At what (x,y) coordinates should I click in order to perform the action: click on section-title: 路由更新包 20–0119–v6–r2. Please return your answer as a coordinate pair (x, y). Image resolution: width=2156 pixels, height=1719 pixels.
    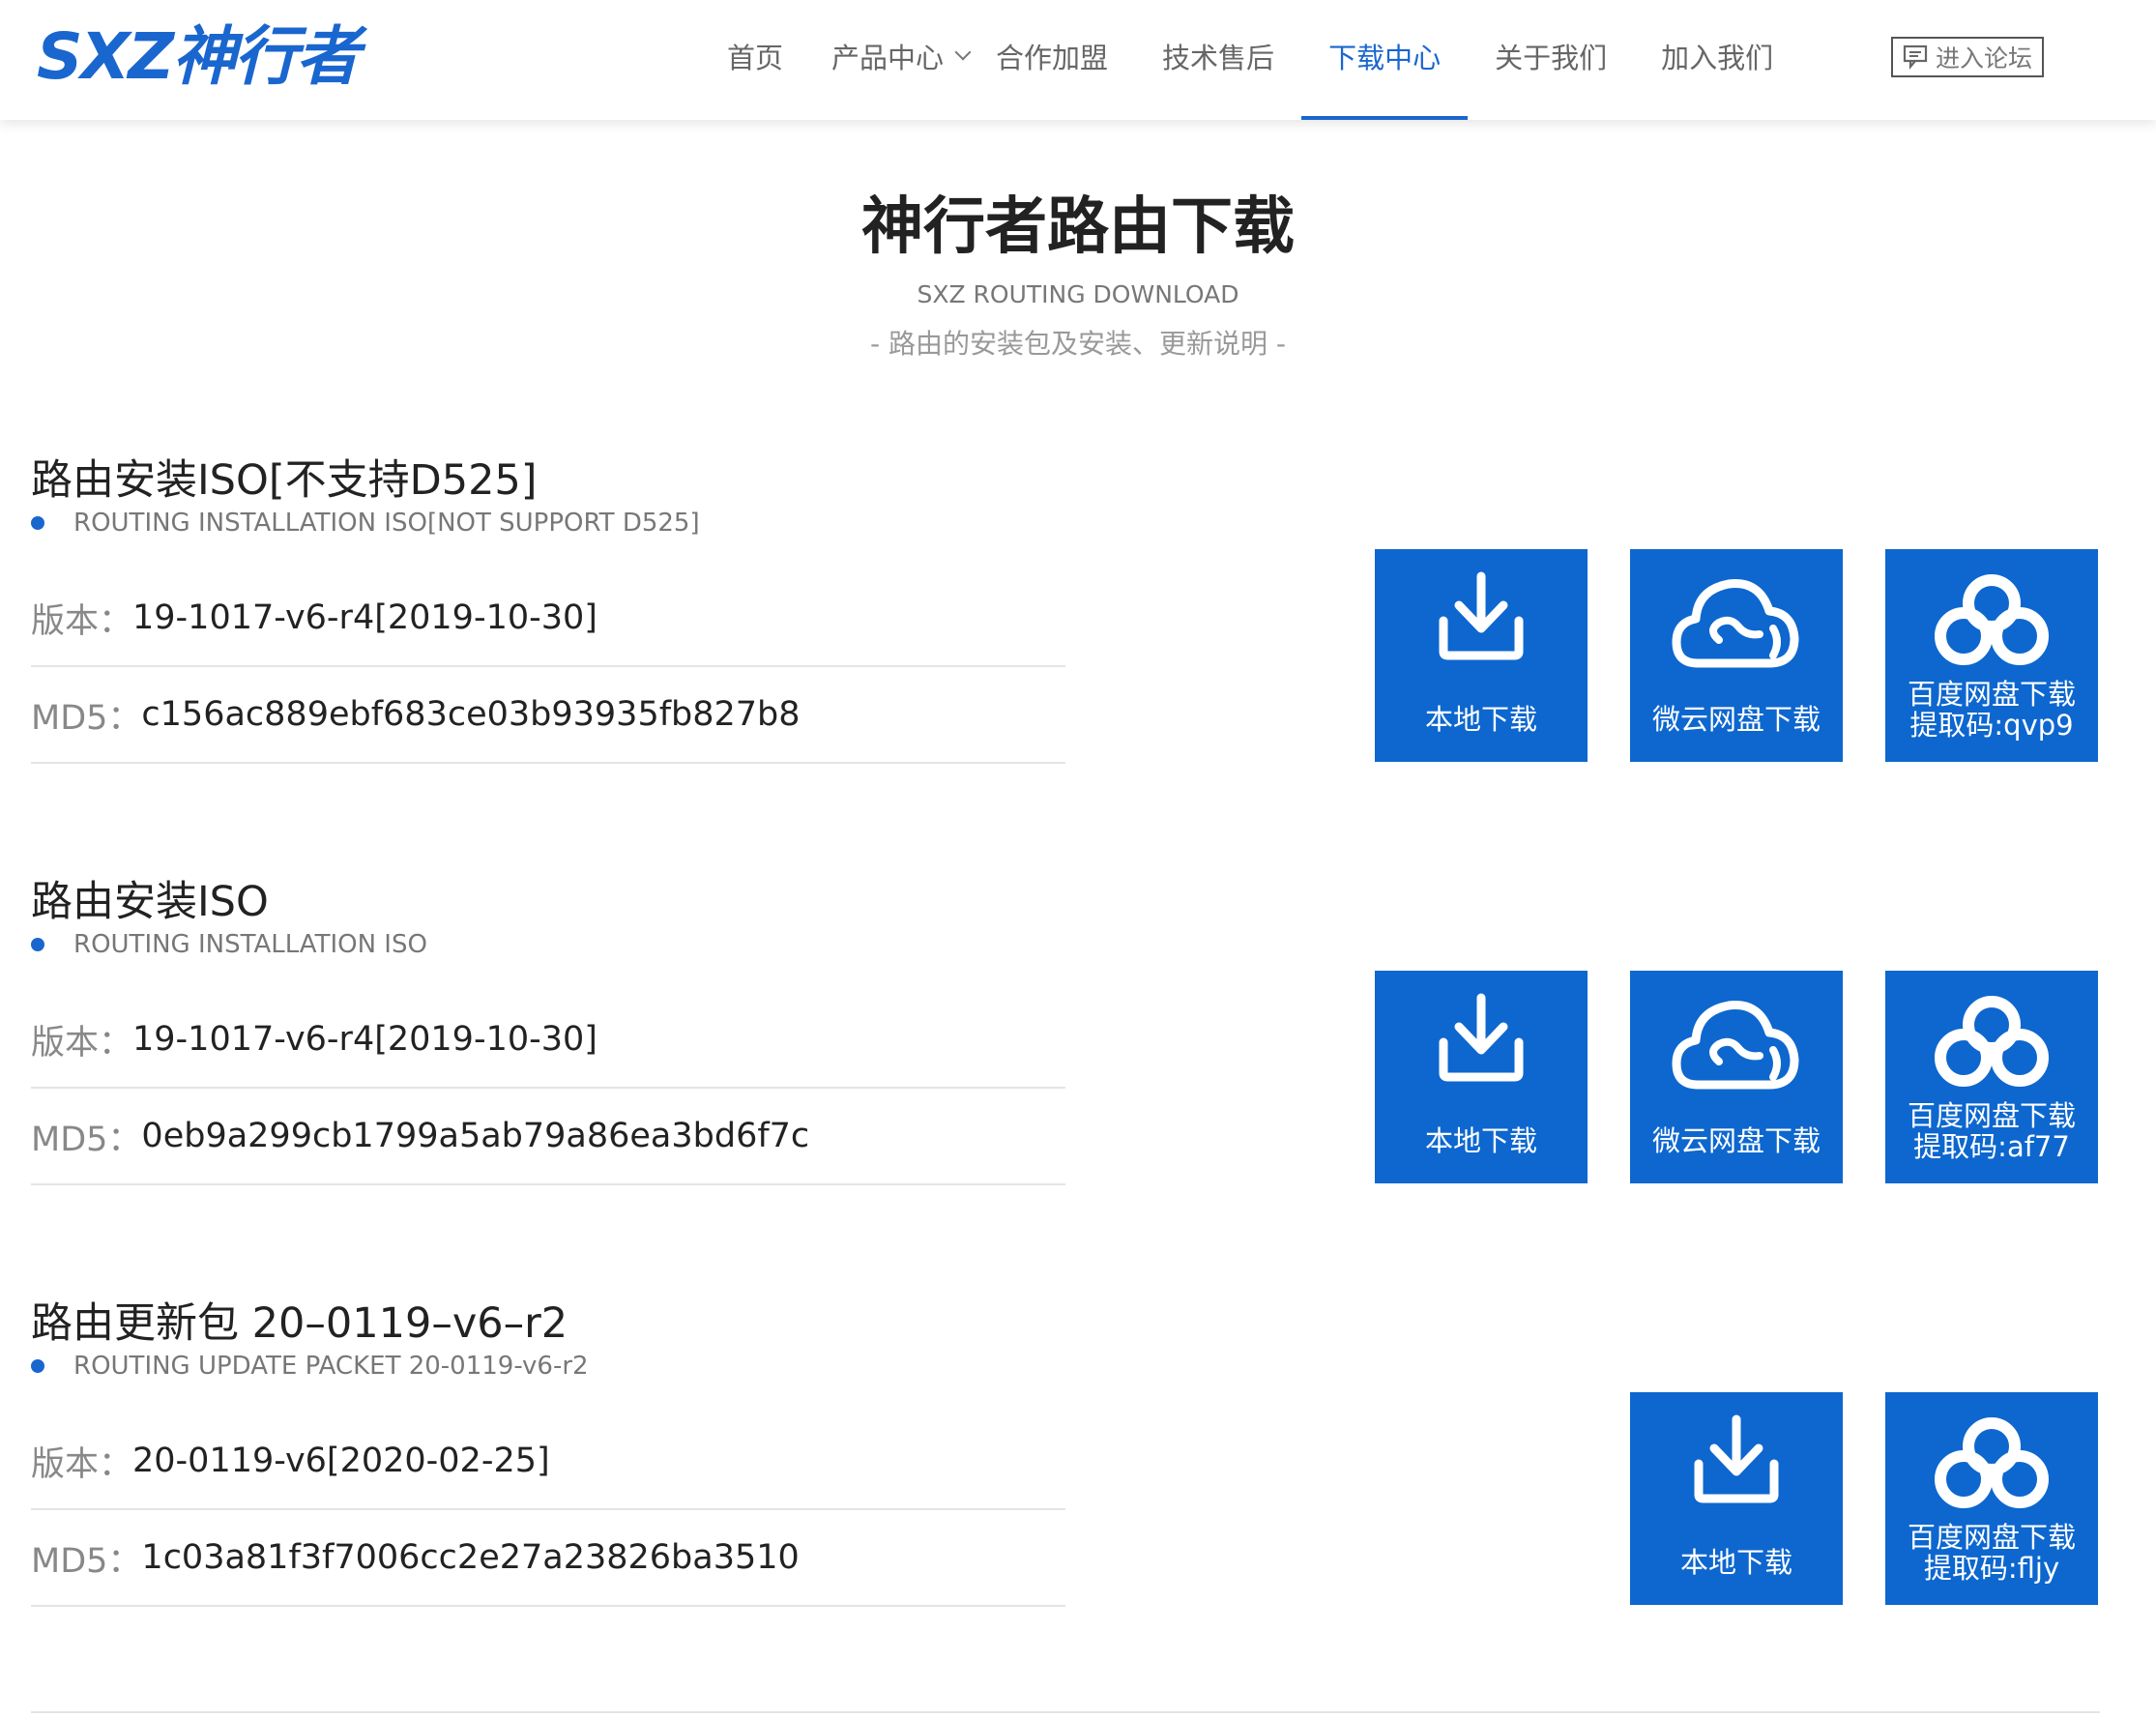
    Looking at the image, I should click on (299, 1323).